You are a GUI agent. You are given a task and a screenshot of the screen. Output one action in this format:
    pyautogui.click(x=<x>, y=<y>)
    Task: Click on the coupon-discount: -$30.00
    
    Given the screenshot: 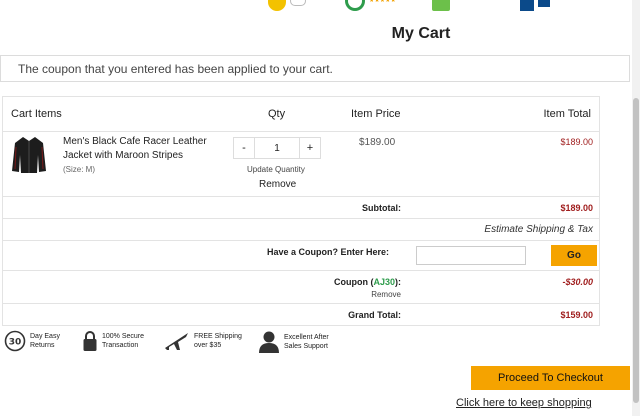 What is the action you would take?
    pyautogui.click(x=577, y=282)
    